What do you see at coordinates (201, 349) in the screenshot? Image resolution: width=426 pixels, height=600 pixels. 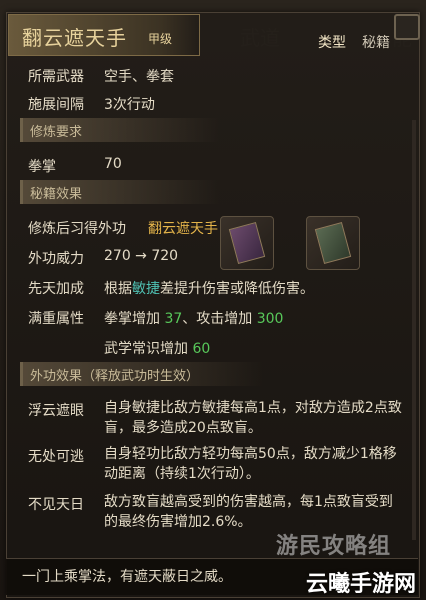 I see `full-martial-value: 60` at bounding box center [201, 349].